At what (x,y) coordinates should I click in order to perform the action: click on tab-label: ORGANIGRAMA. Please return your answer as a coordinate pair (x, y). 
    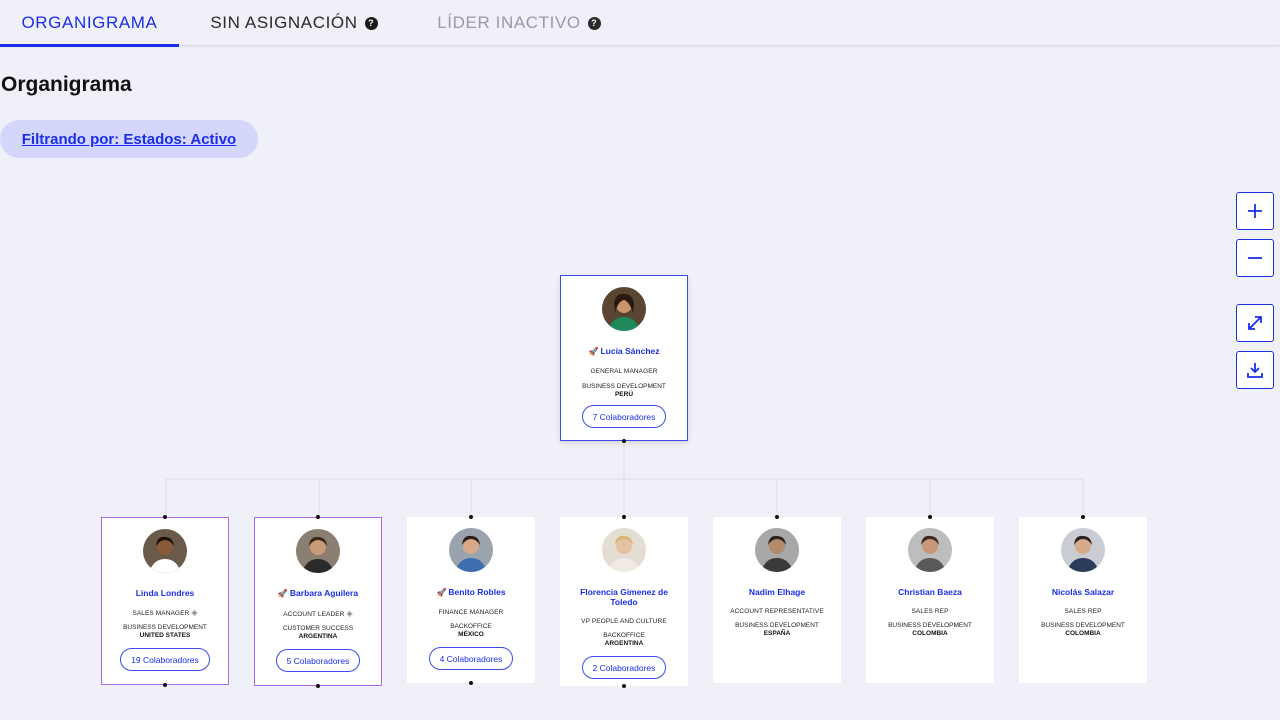
    Looking at the image, I should click on (89, 22).